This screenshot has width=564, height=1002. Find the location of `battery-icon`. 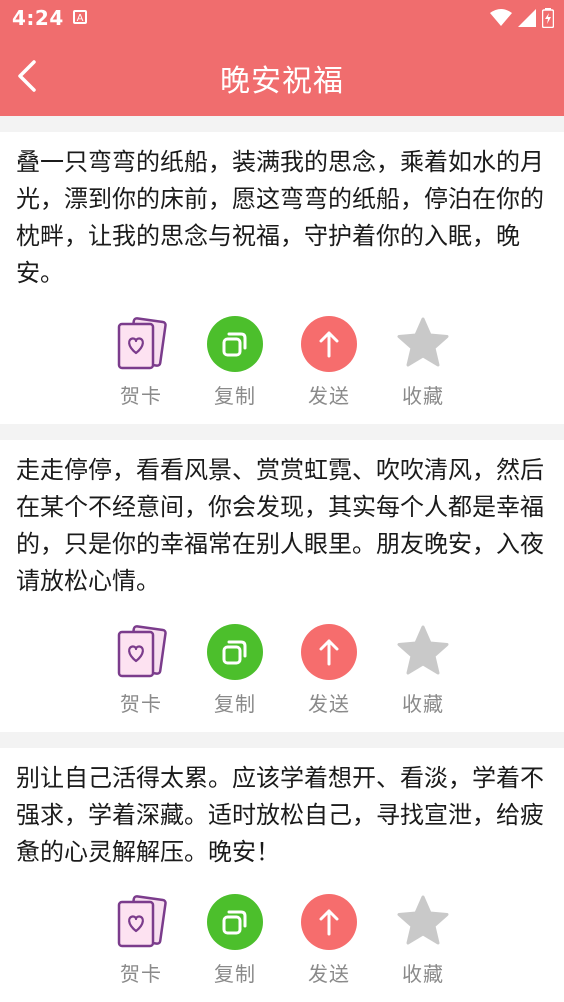

battery-icon is located at coordinates (548, 18).